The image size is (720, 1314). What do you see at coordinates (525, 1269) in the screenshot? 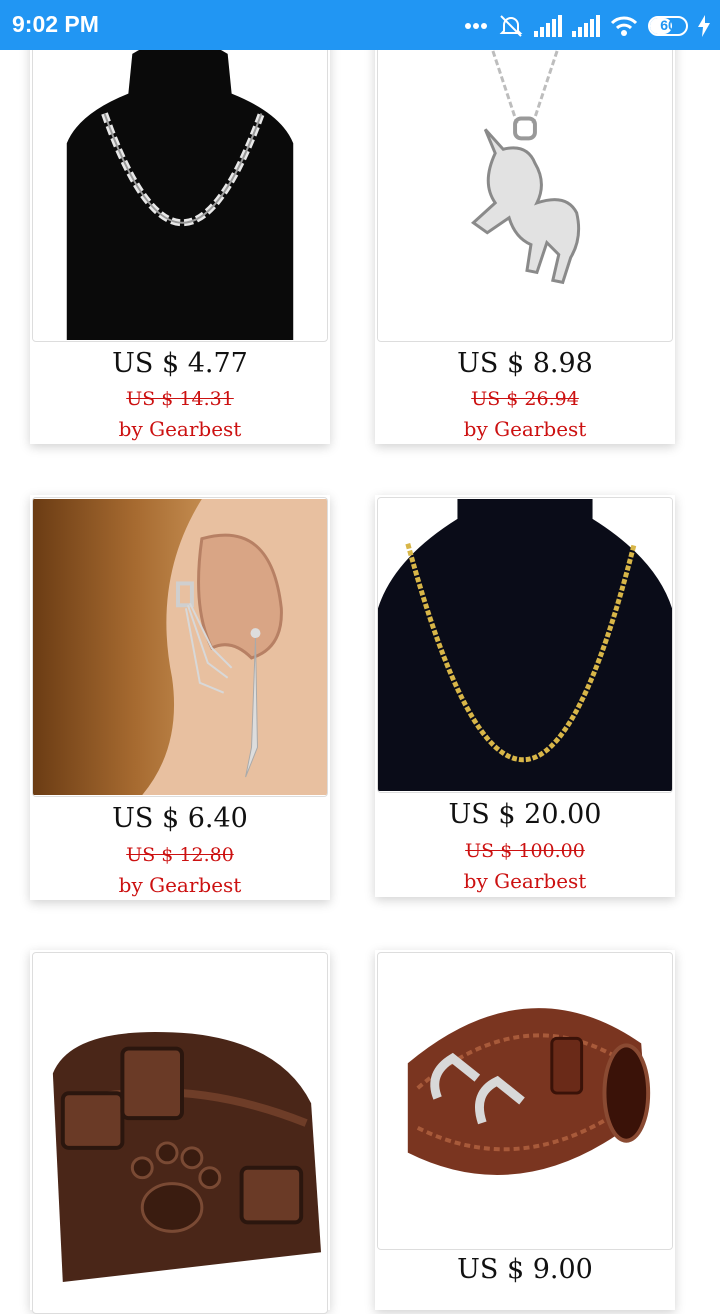
I see `product-price: US $ 9.00` at bounding box center [525, 1269].